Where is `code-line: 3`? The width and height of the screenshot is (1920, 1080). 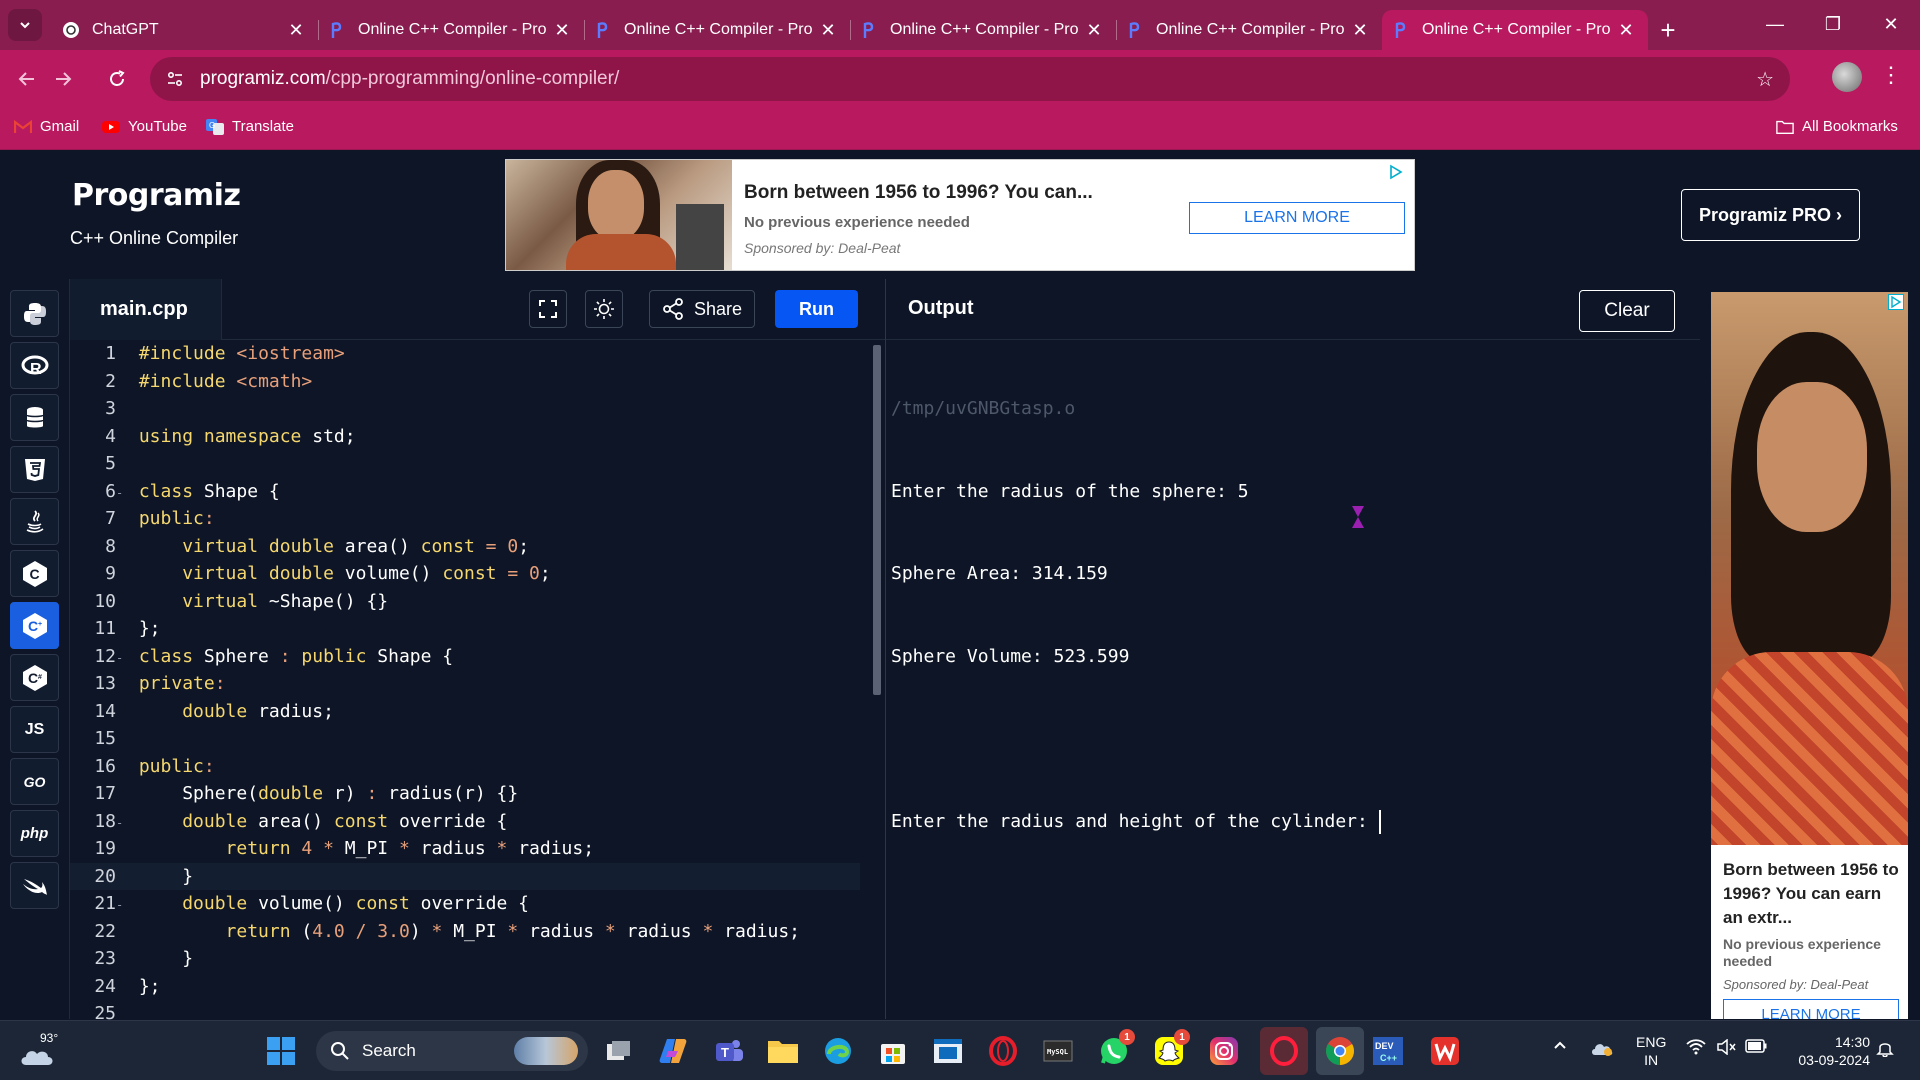 code-line: 3 is located at coordinates (465, 409).